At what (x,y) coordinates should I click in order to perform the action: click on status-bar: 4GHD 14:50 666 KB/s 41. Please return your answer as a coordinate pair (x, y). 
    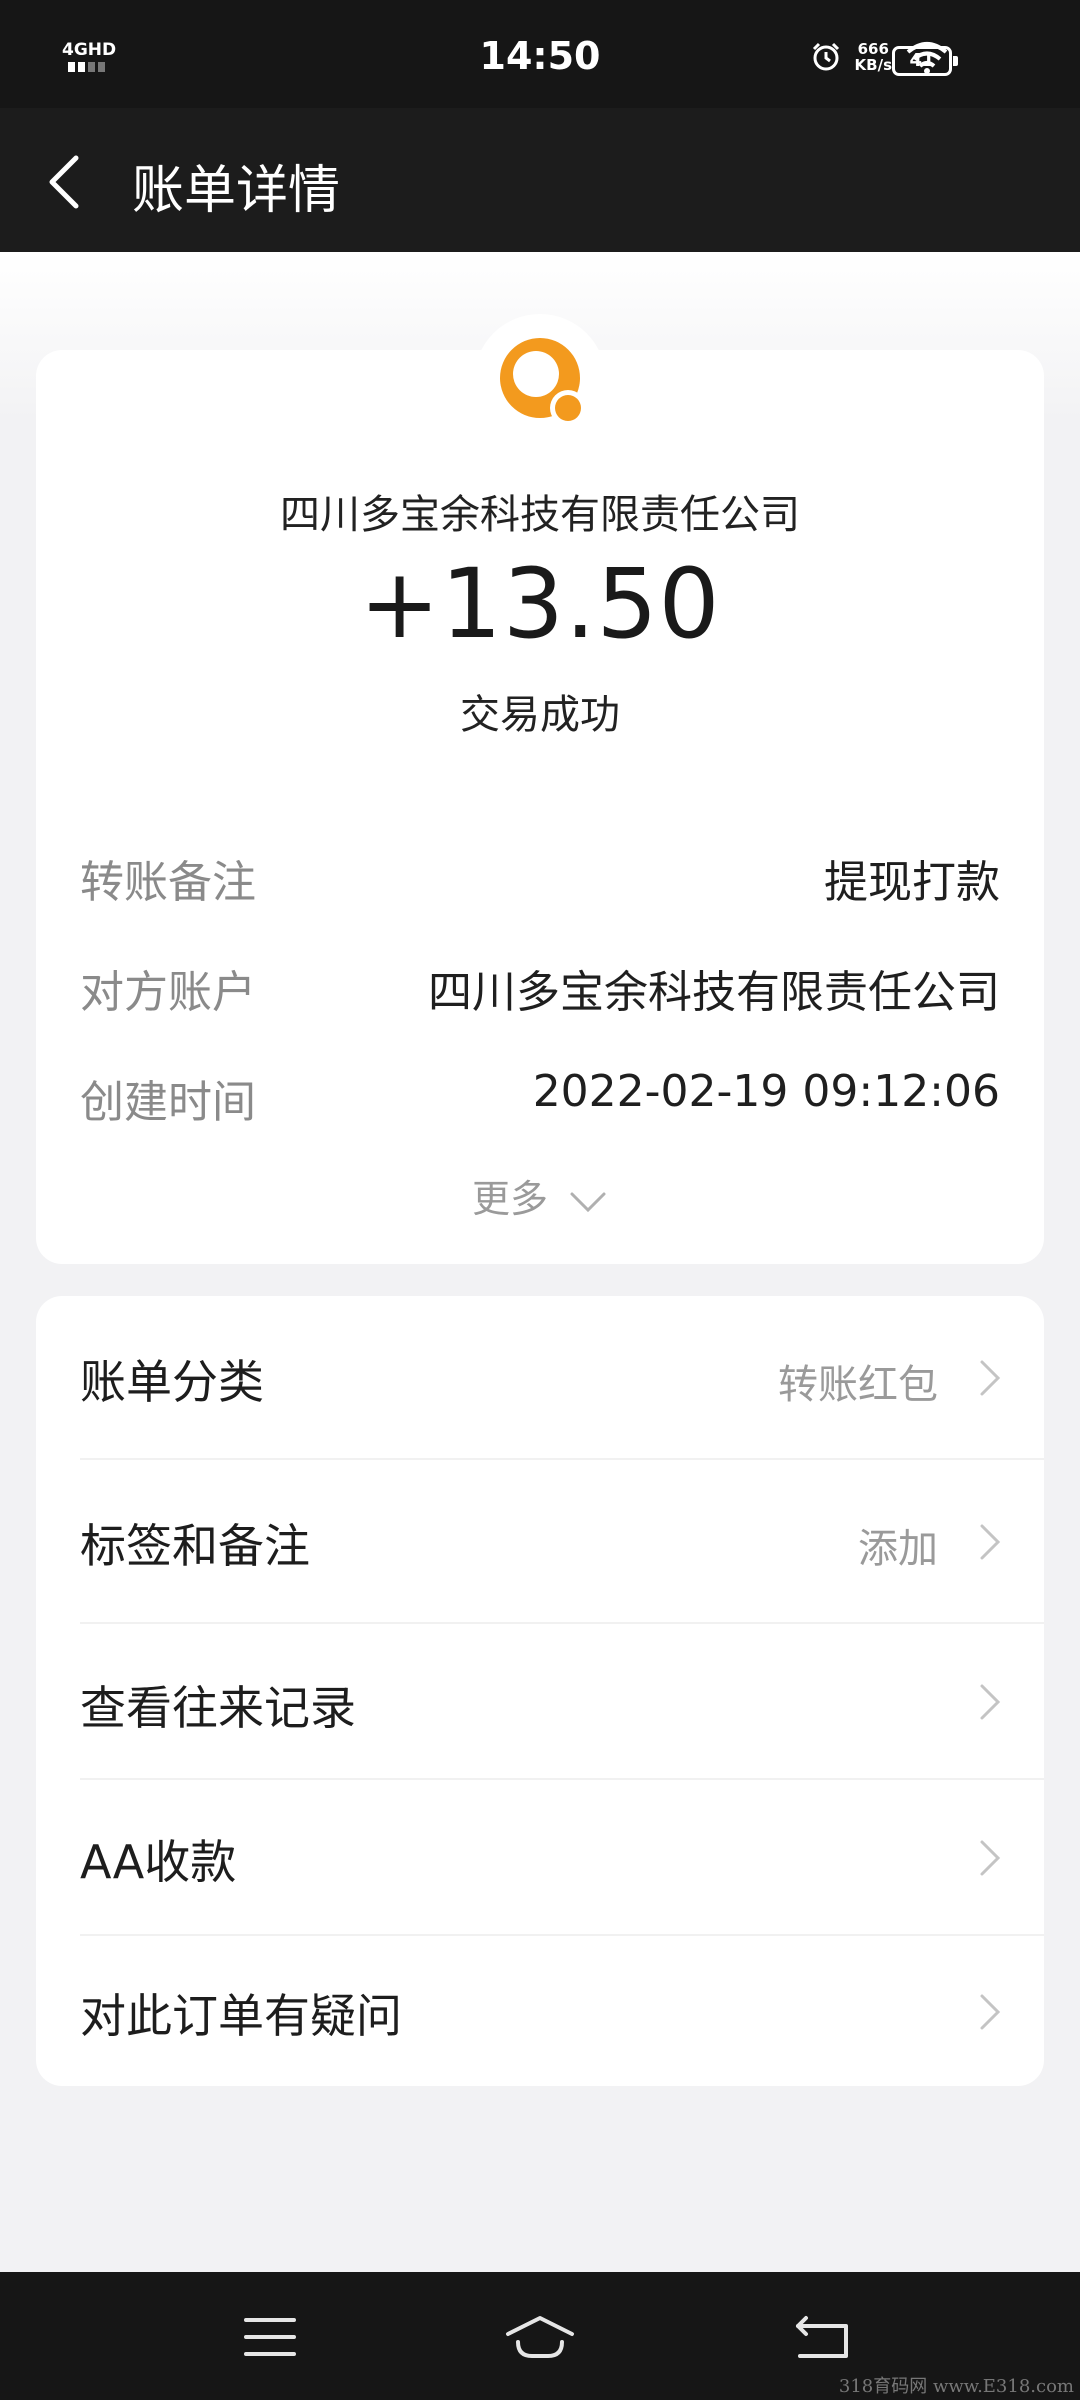
    Looking at the image, I should click on (540, 54).